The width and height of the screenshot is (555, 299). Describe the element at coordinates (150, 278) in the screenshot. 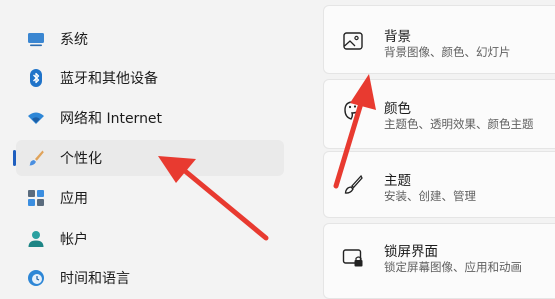

I see `sidebar-item-time-language: 时间和语言` at that location.